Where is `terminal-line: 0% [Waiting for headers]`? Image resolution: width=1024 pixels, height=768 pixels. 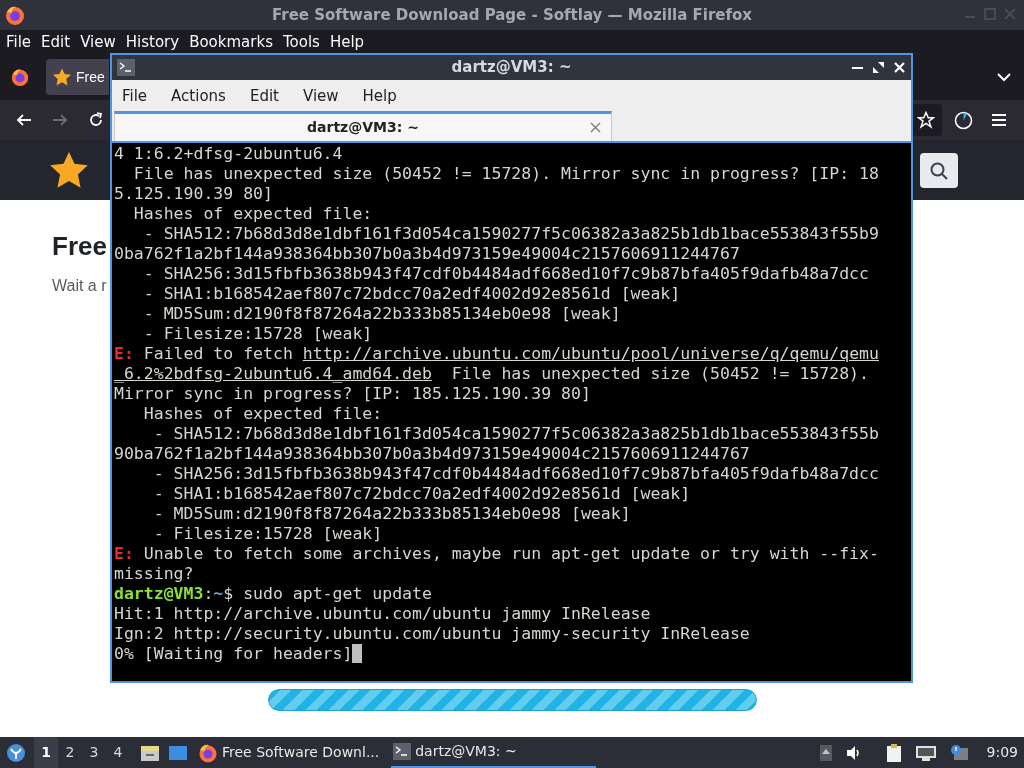 terminal-line: 0% [Waiting for headers] is located at coordinates (233, 654).